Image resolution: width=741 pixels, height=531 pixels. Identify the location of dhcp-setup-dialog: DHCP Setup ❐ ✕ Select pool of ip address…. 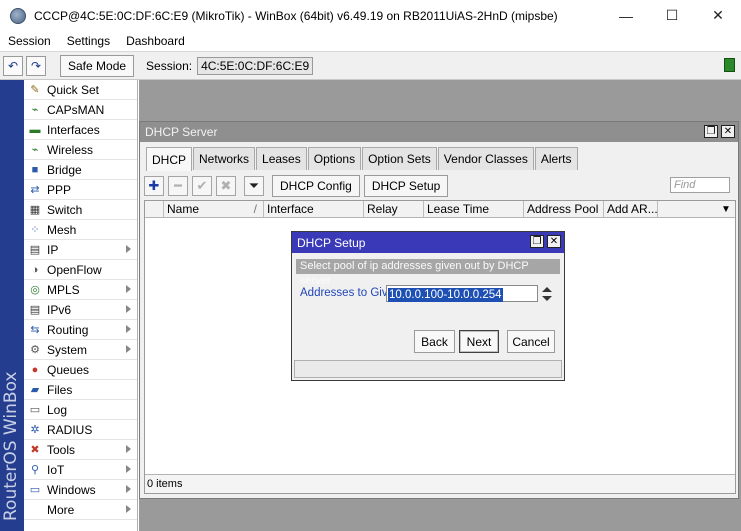
(428, 306).